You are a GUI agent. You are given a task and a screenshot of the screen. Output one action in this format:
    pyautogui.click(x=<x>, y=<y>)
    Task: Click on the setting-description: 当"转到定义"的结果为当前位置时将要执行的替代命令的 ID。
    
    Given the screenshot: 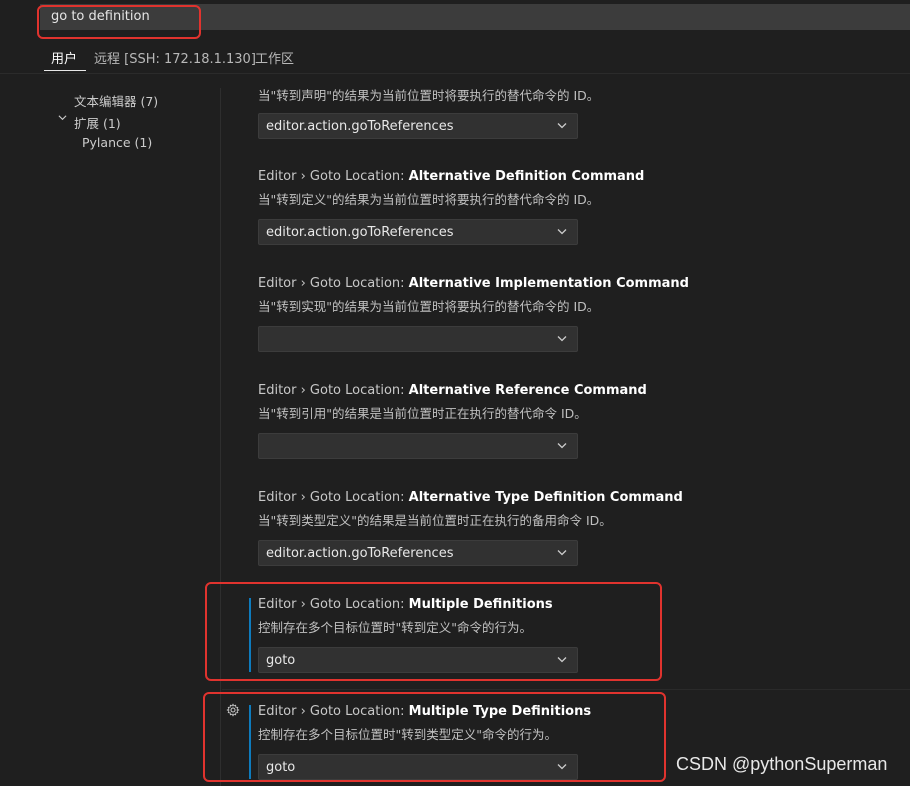 What is the action you would take?
    pyautogui.click(x=429, y=199)
    